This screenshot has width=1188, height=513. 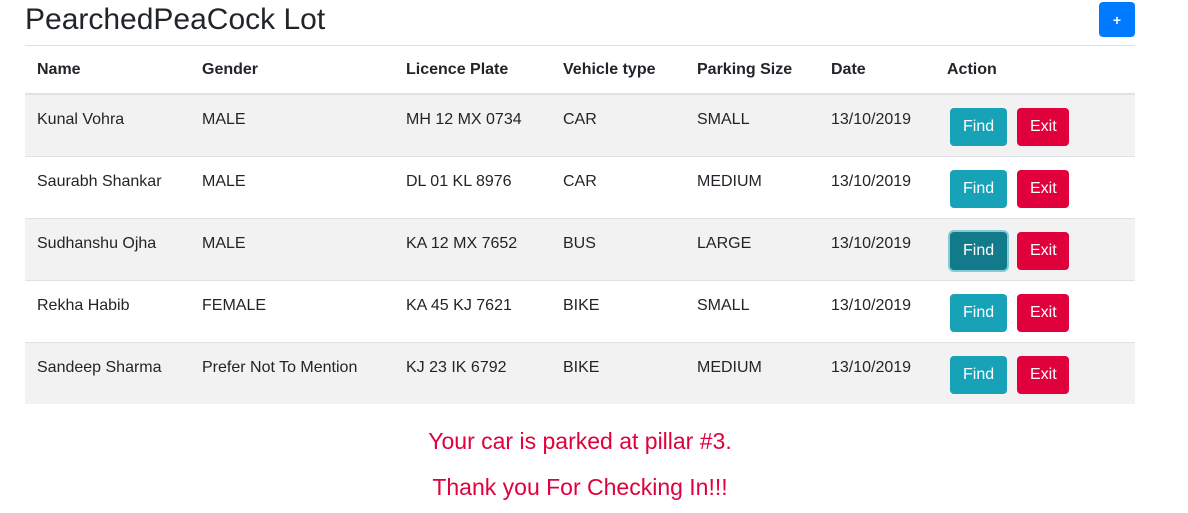 I want to click on cell-licence-plate: MH 12 MX 0734, so click(x=472, y=124).